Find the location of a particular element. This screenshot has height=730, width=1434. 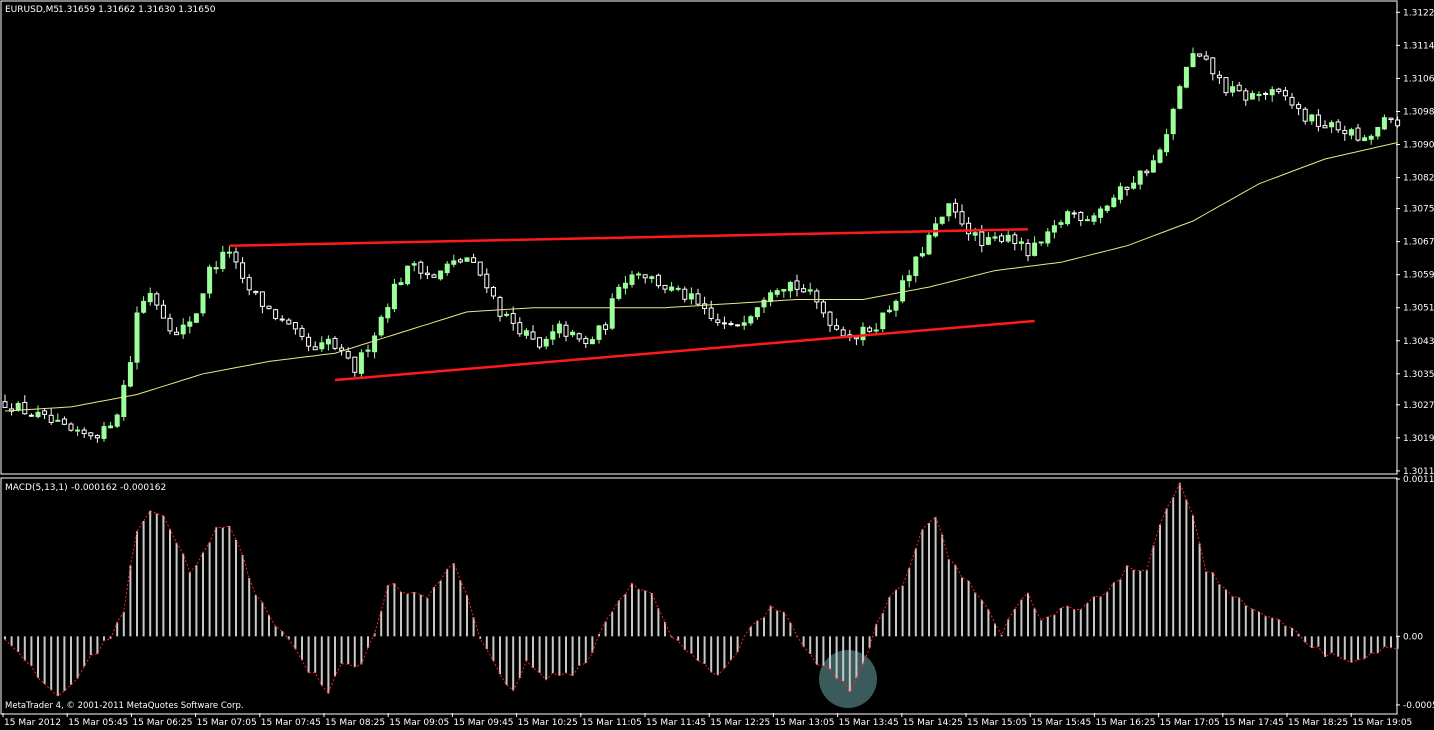

price-axis-label: 1.30670 is located at coordinates (1418, 243).